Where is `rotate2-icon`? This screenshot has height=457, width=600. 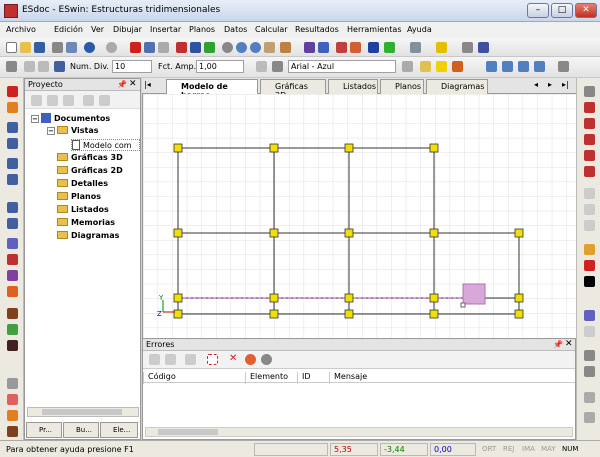 rotate2-icon is located at coordinates (589, 123).